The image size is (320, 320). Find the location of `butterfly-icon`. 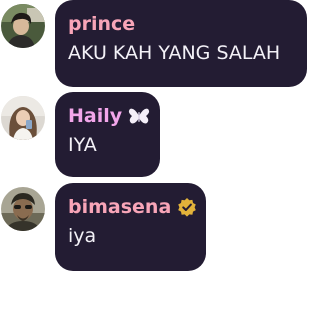

butterfly-icon is located at coordinates (139, 116).